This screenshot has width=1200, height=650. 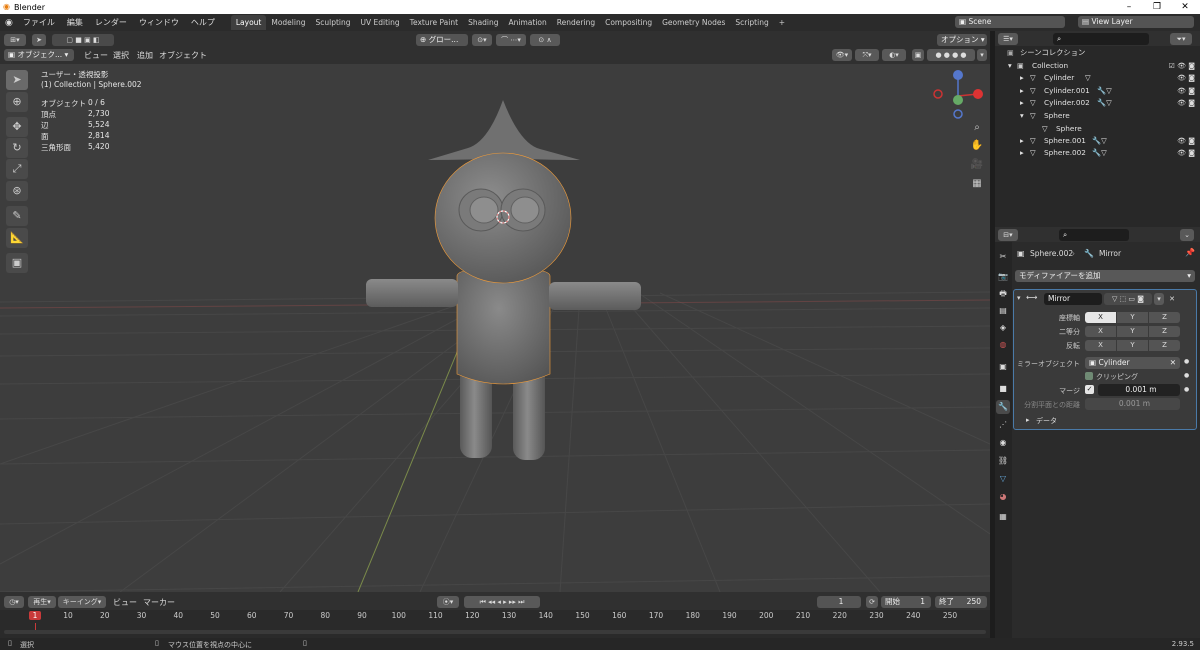 I want to click on axis-z-toggle: Z, so click(x=1164, y=317).